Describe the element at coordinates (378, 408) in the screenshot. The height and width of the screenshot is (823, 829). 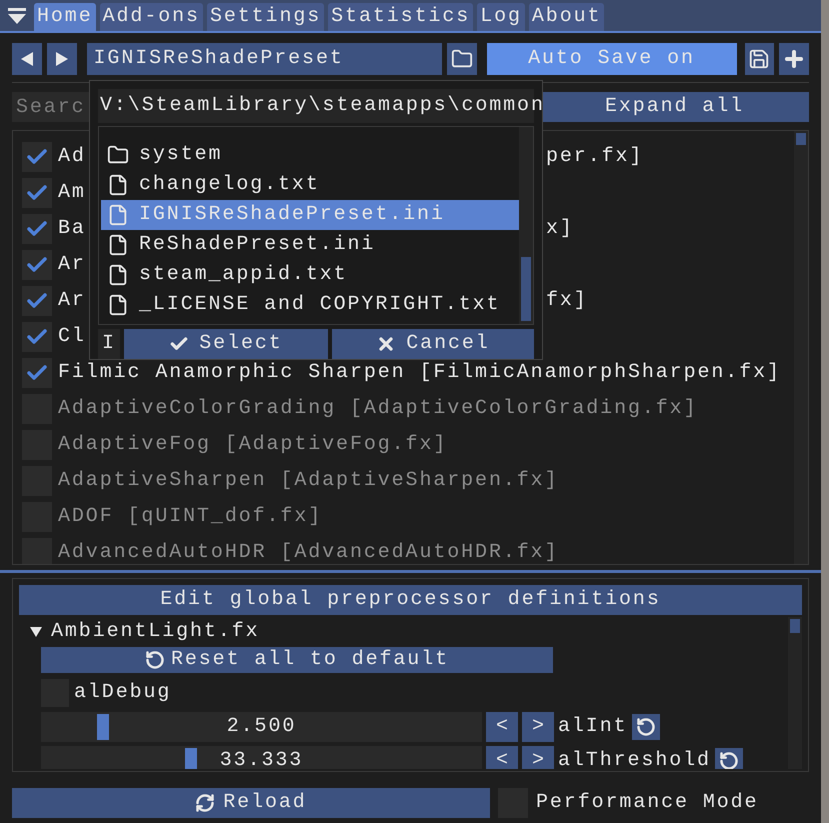
I see `effect-name: AdaptiveColorGrading [AdaptiveColorGrading.fx]` at that location.